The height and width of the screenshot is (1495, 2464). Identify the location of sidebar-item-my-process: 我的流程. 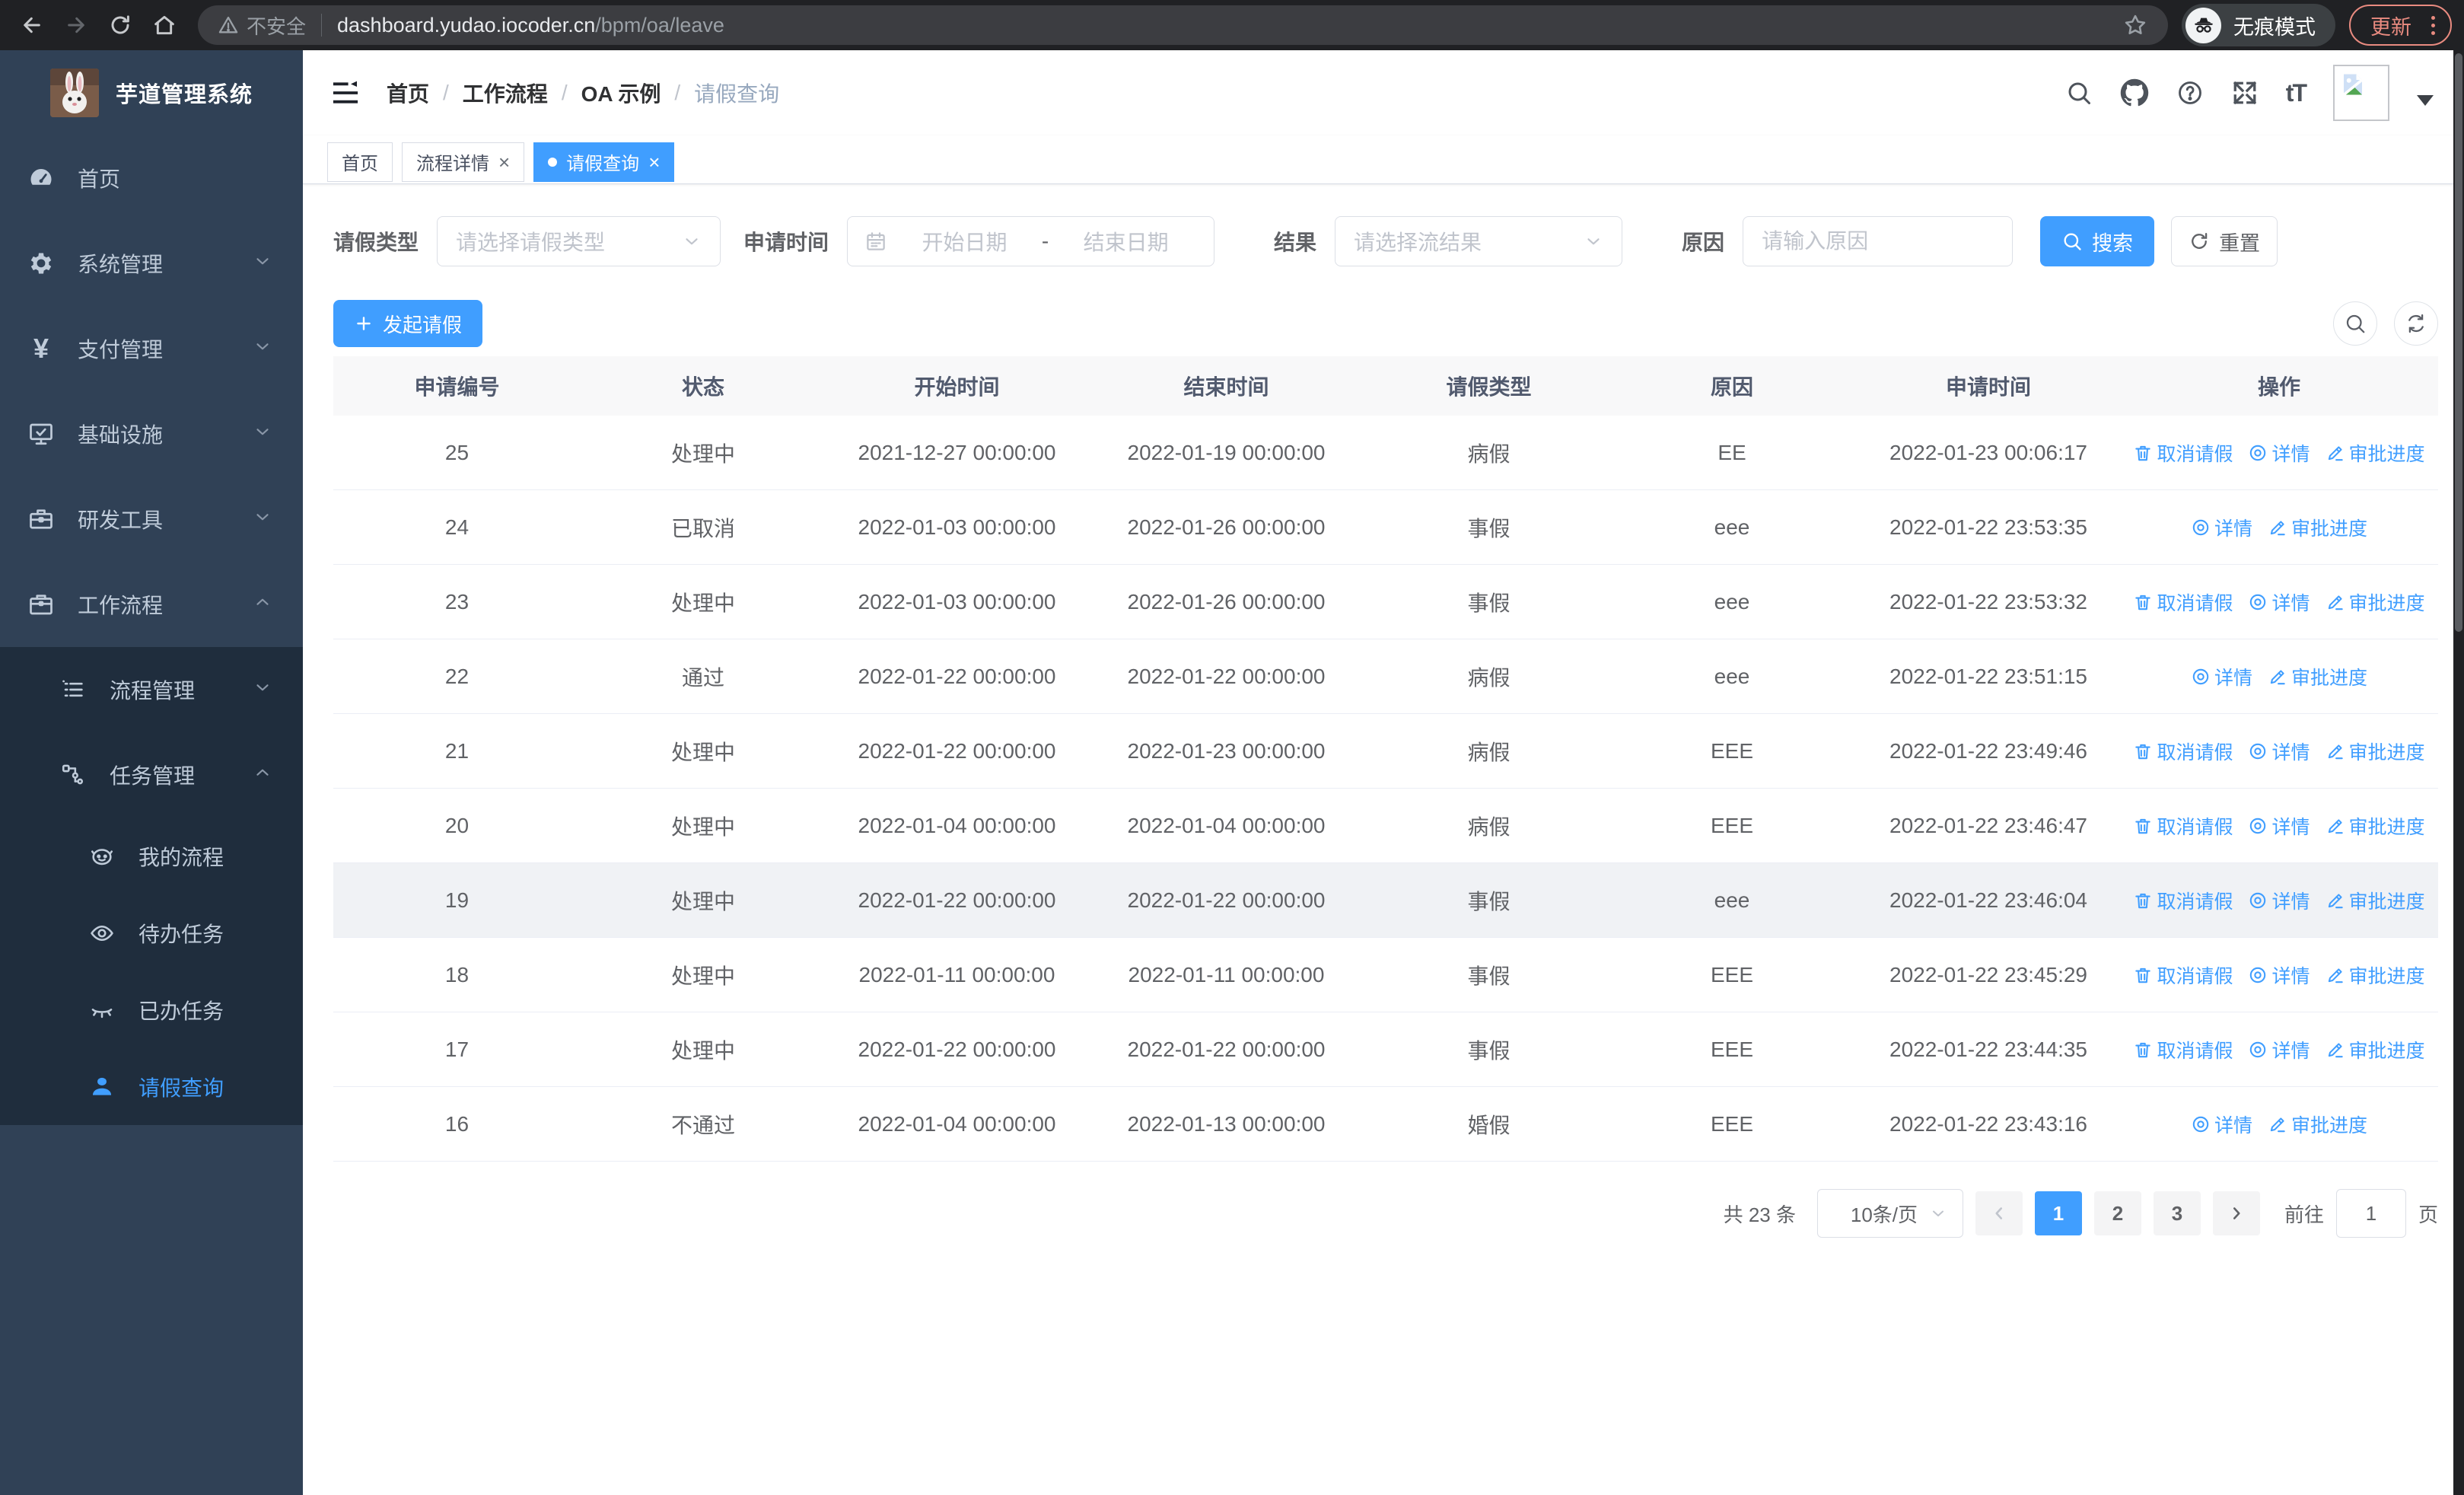
(151, 856).